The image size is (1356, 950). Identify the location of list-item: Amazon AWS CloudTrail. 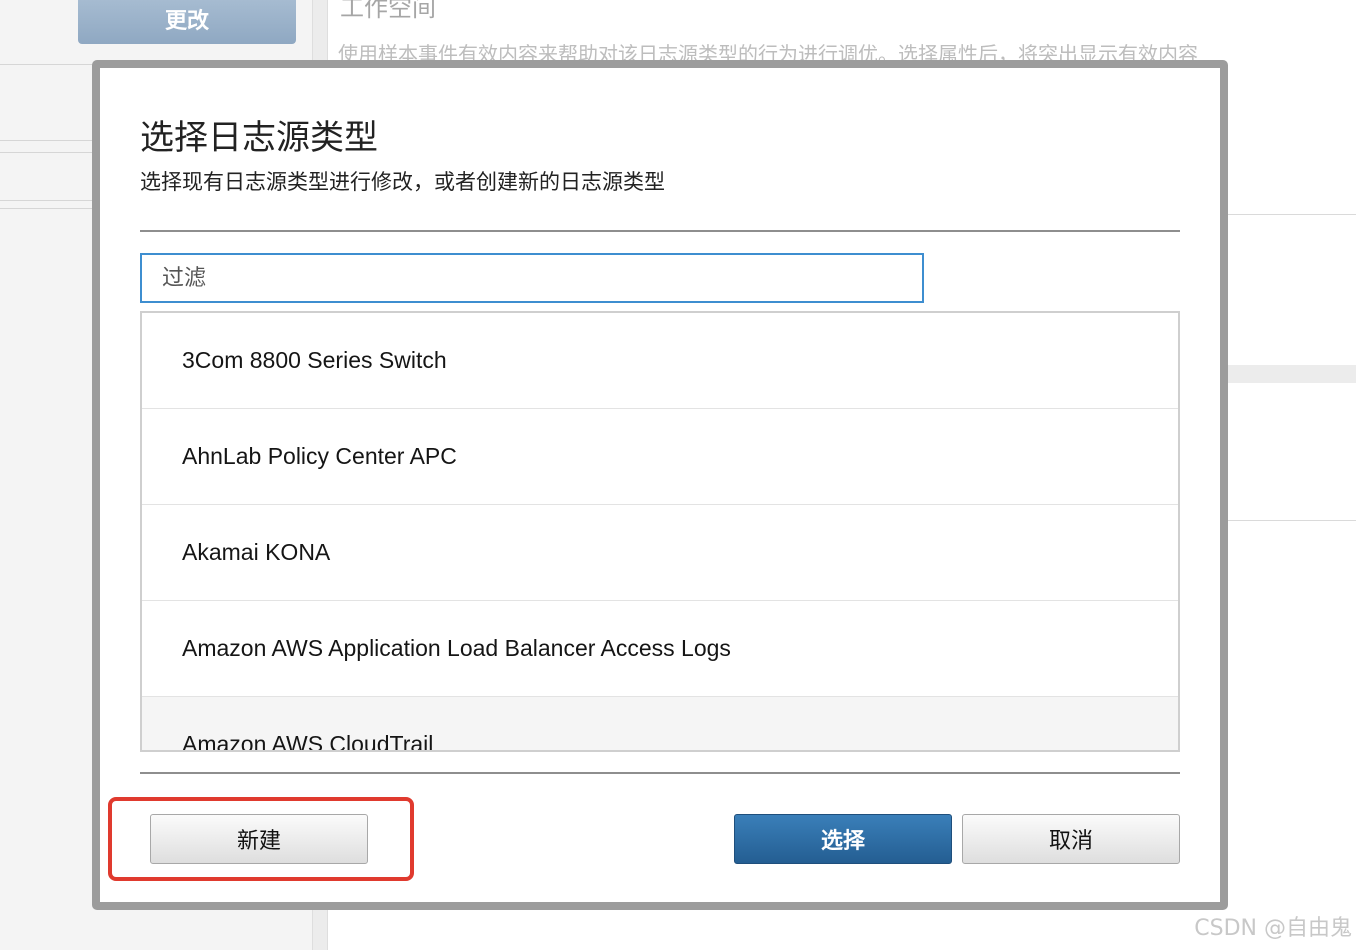
(660, 723).